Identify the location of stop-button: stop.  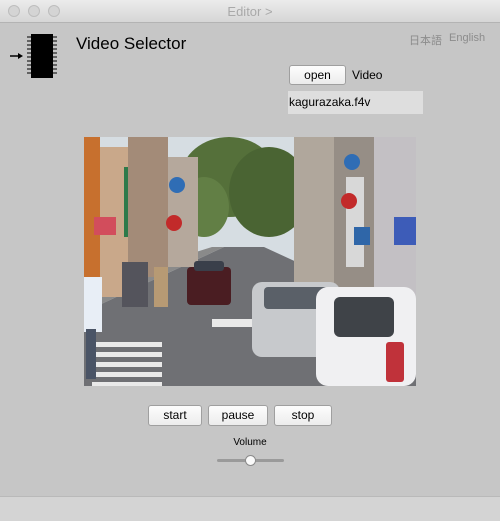
(303, 415).